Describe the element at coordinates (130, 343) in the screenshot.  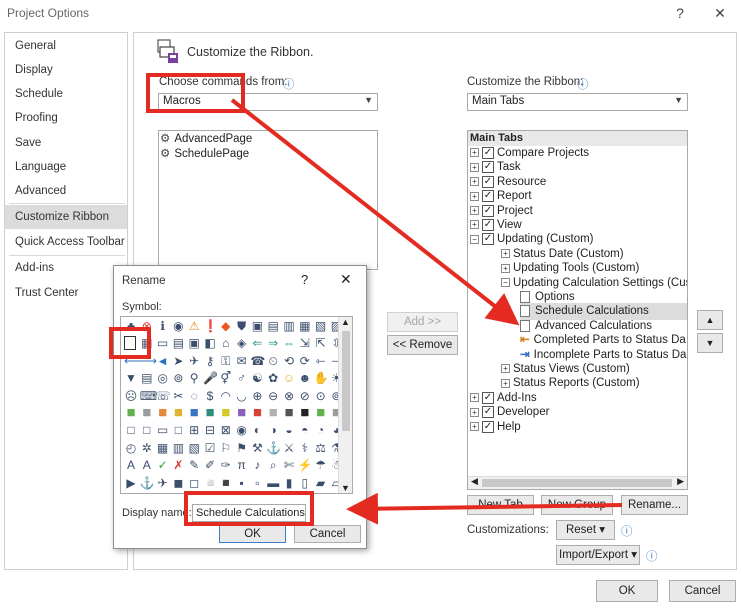
I see `annotation-box-symbol` at that location.